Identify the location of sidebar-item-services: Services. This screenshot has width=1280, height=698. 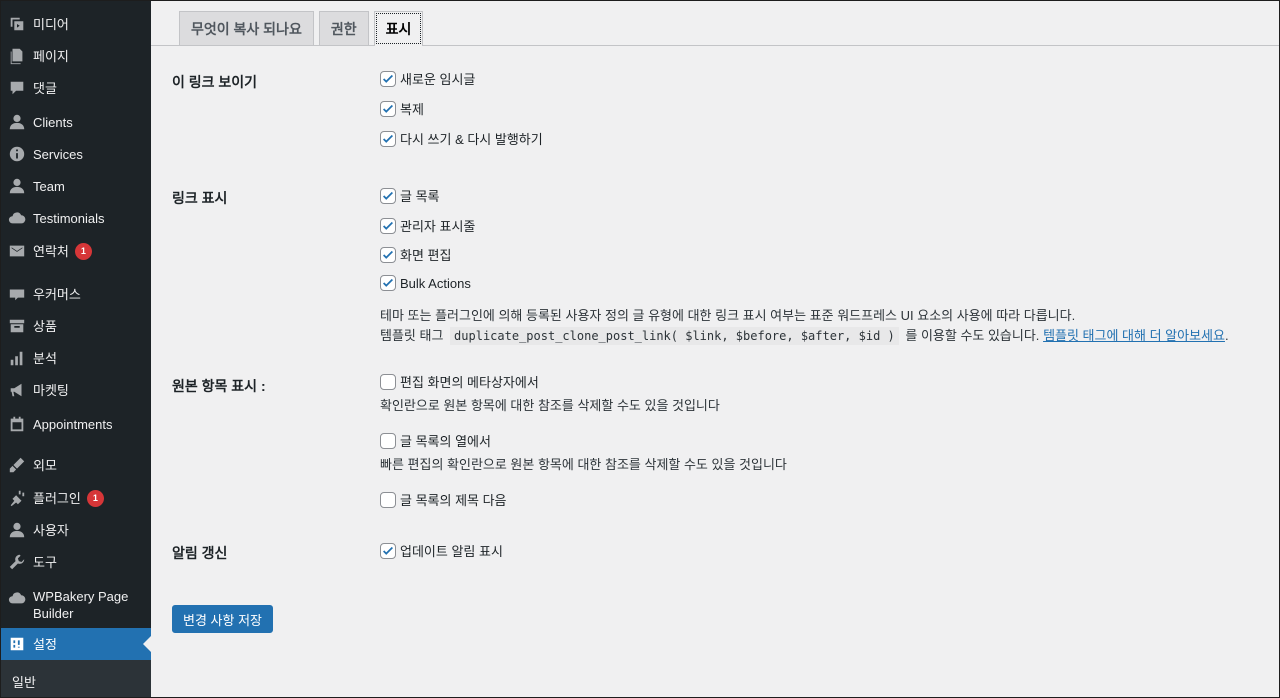
(75, 154).